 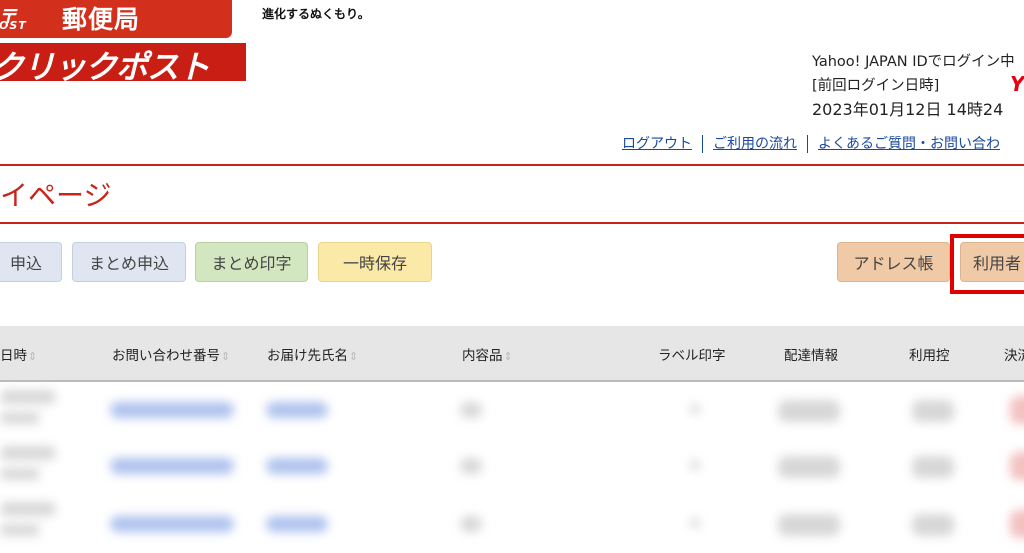 What do you see at coordinates (487, 354) in the screenshot?
I see `column-header-contents: 内容品⇕` at bounding box center [487, 354].